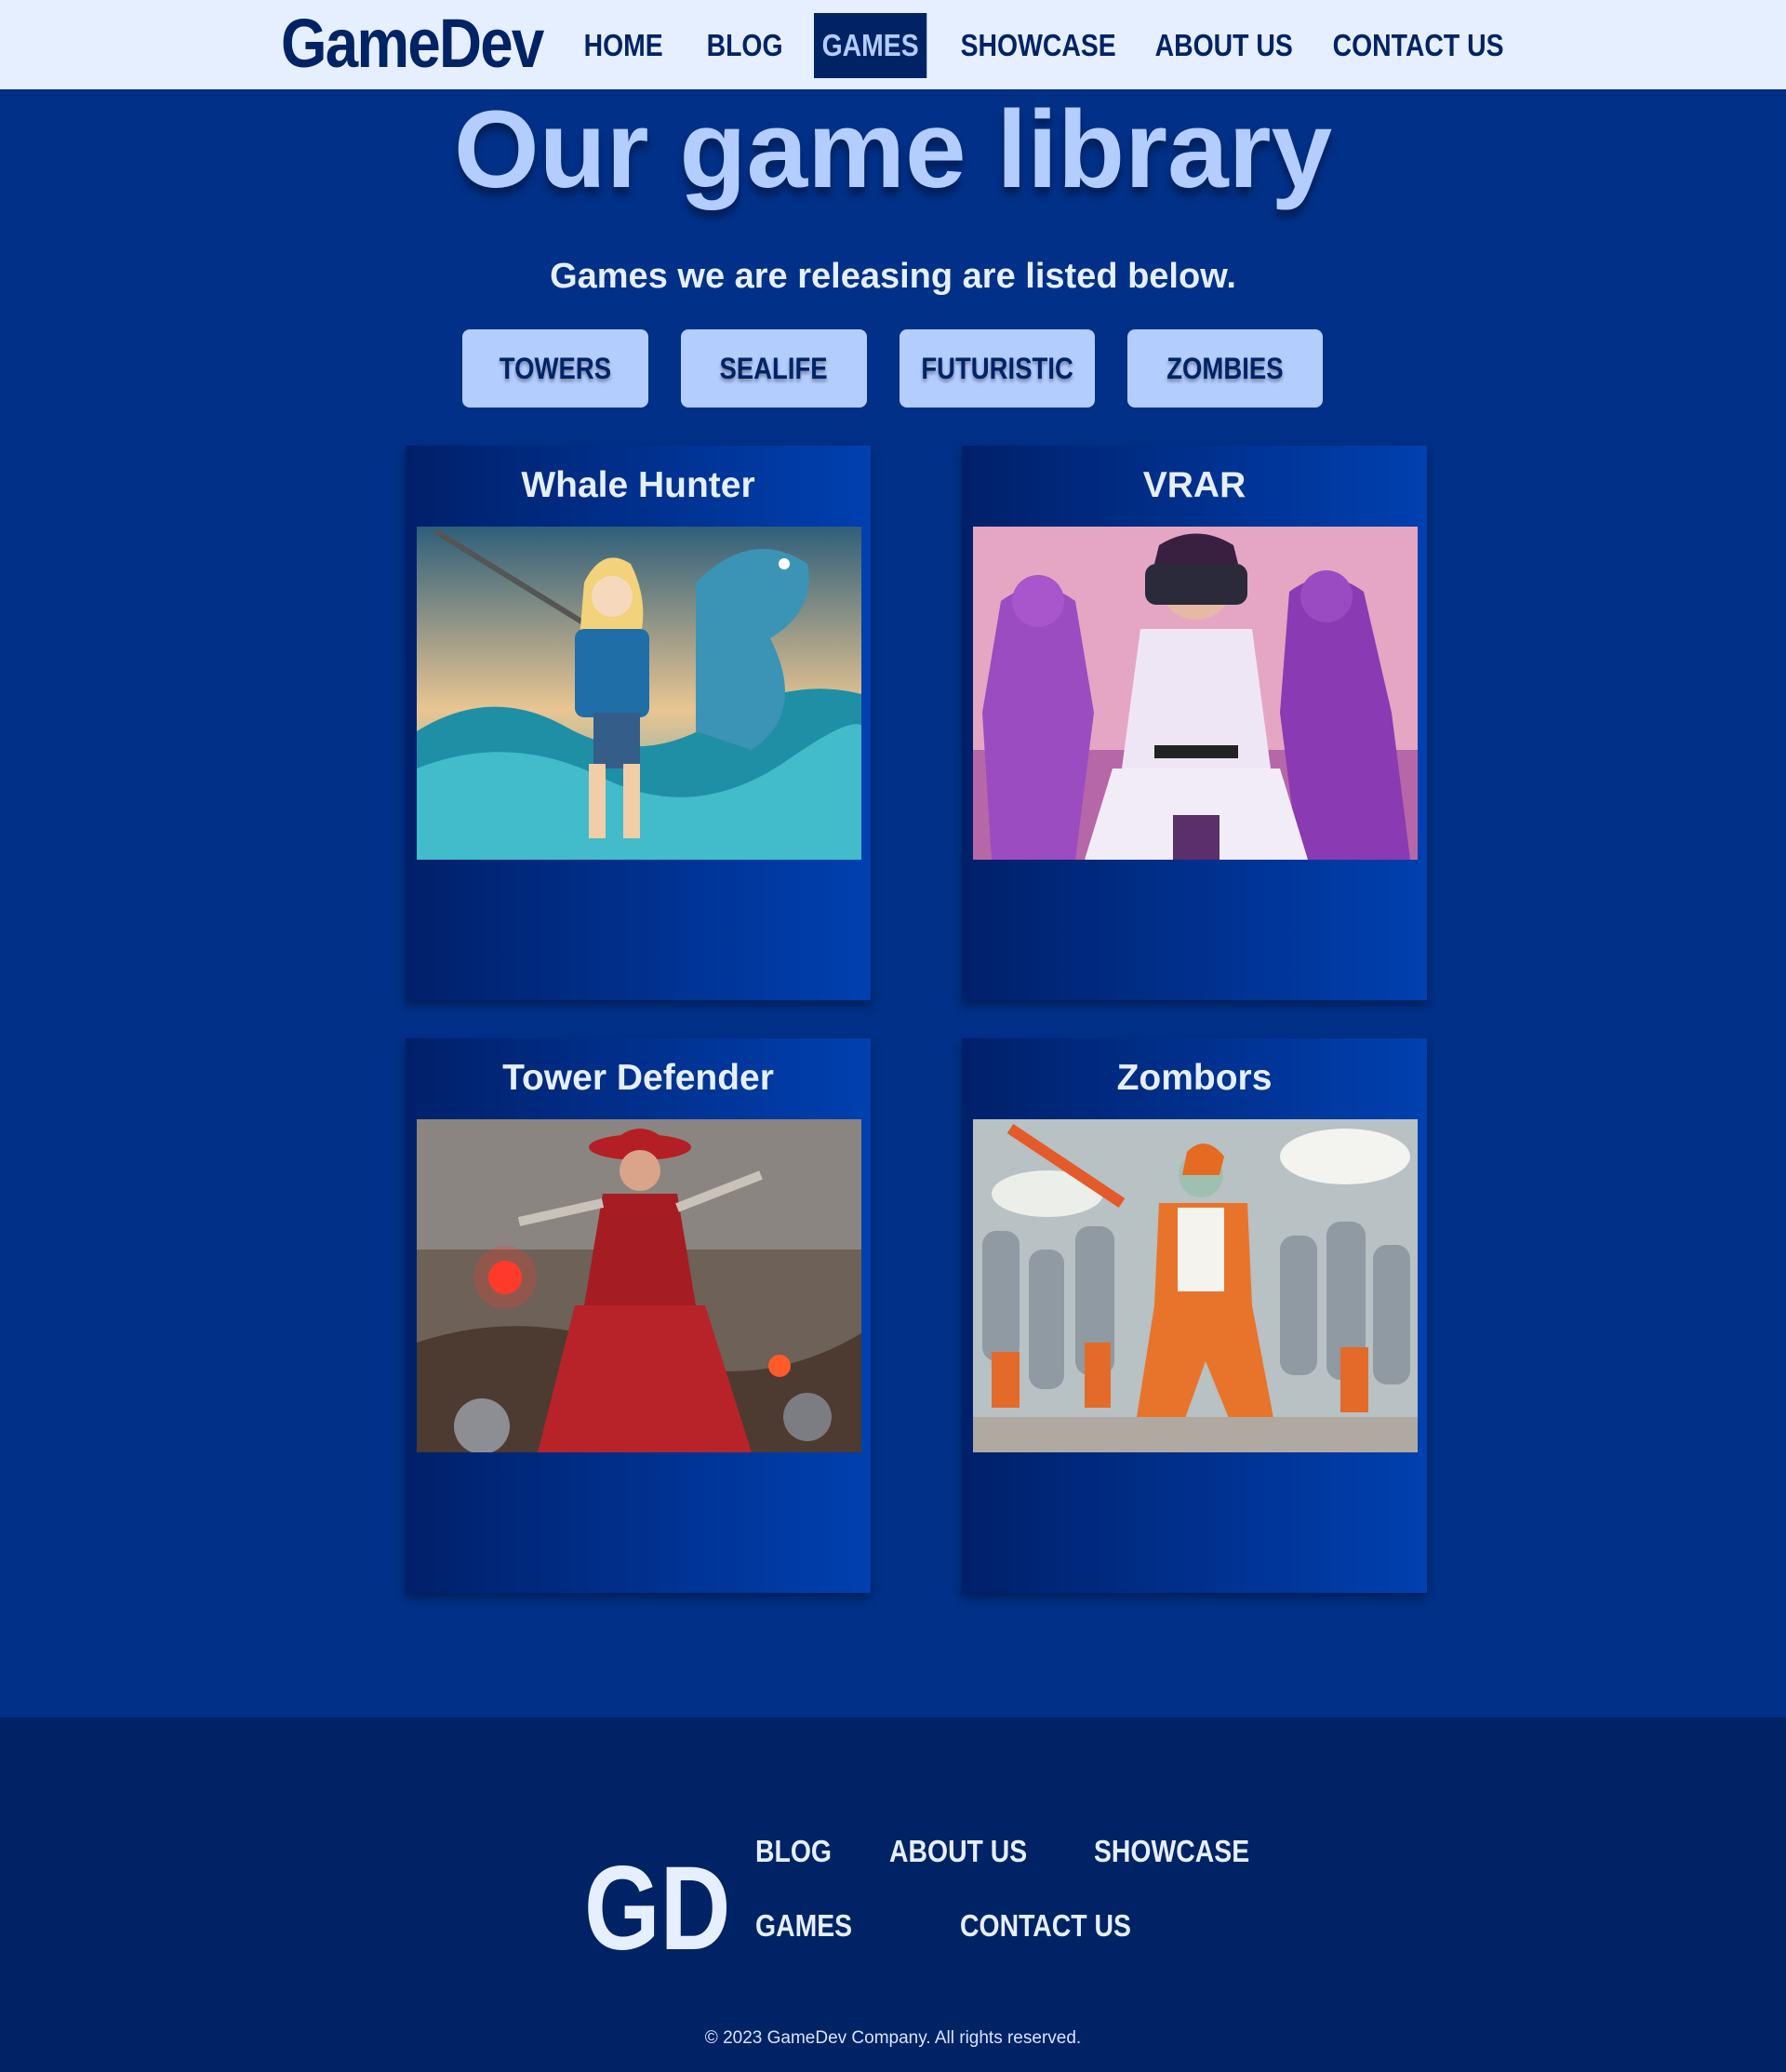  I want to click on nav-link-showcase: SHOWCASE, so click(1038, 45).